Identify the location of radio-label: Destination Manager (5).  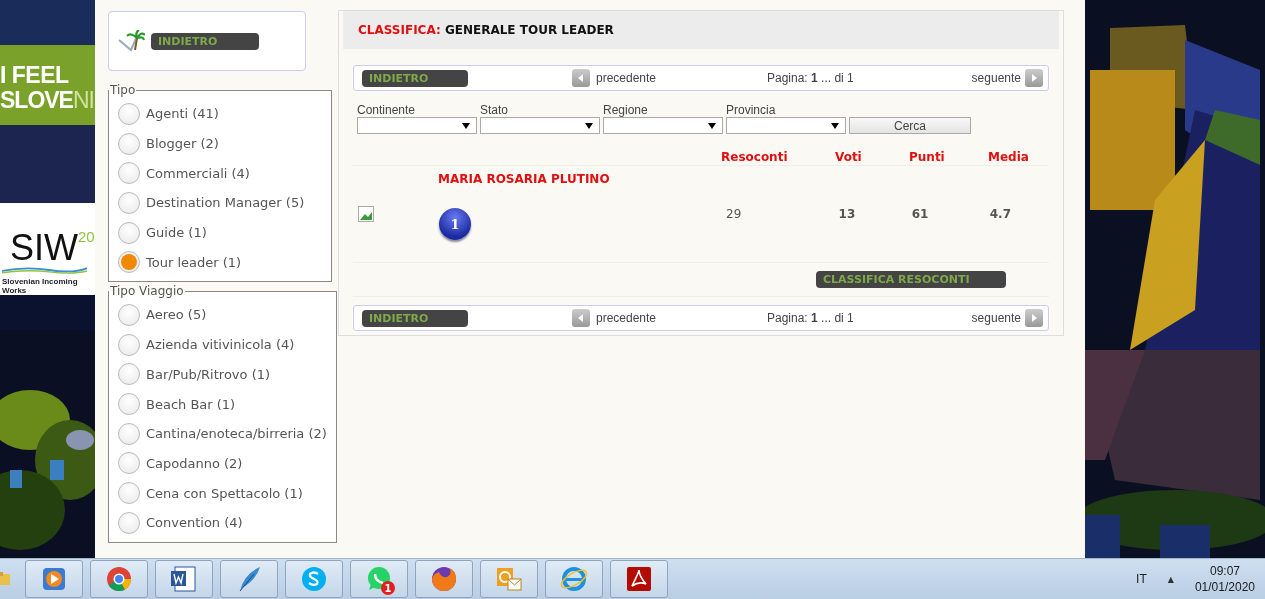
(225, 203).